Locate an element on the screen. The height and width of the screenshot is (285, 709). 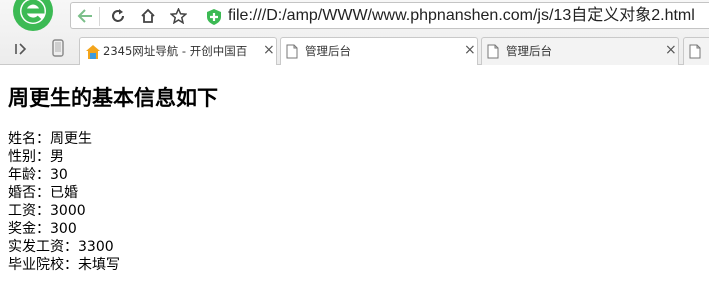
nav-divider is located at coordinates (99, 16).